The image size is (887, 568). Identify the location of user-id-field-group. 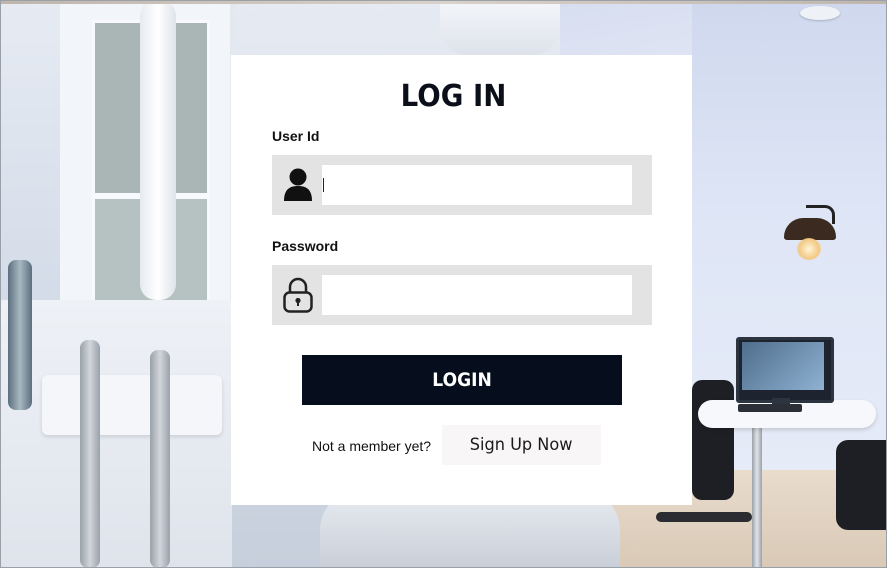
(462, 185).